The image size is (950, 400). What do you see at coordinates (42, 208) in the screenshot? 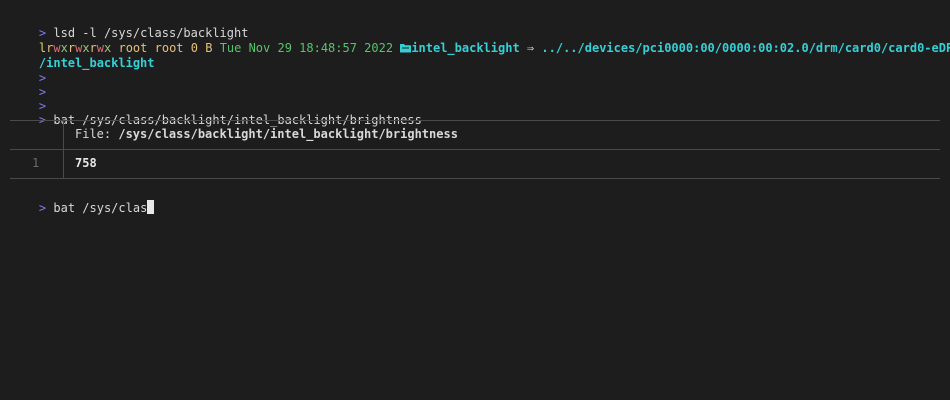
I see `prompt-symbol: >` at bounding box center [42, 208].